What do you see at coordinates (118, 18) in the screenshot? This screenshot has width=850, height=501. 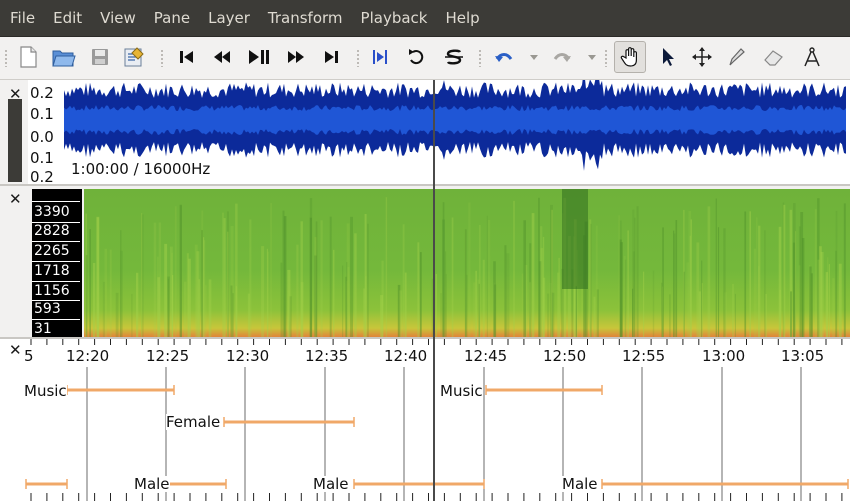 I see `menu-view: View` at bounding box center [118, 18].